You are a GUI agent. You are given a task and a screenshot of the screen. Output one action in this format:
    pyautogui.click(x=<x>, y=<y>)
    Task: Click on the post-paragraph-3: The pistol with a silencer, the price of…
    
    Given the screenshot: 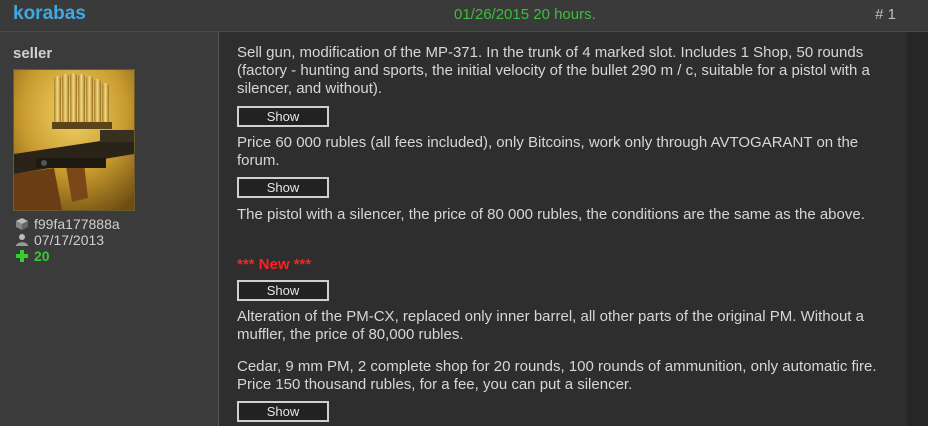 What is the action you would take?
    pyautogui.click(x=551, y=214)
    